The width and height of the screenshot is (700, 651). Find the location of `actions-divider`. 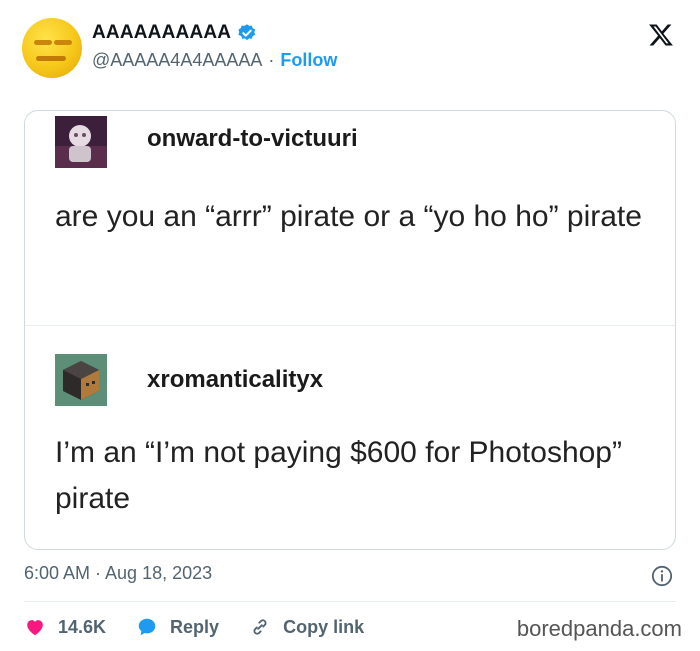

actions-divider is located at coordinates (350, 601).